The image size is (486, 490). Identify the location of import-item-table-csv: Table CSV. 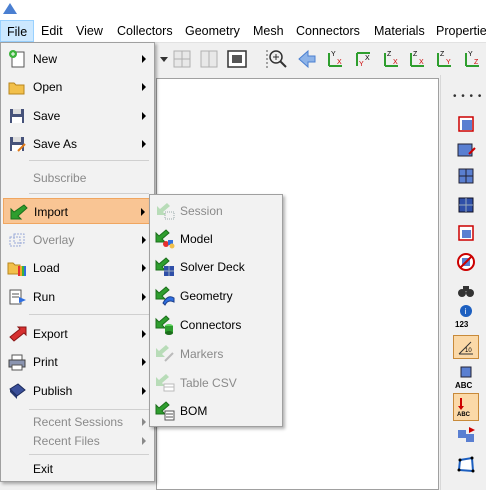
(216, 383).